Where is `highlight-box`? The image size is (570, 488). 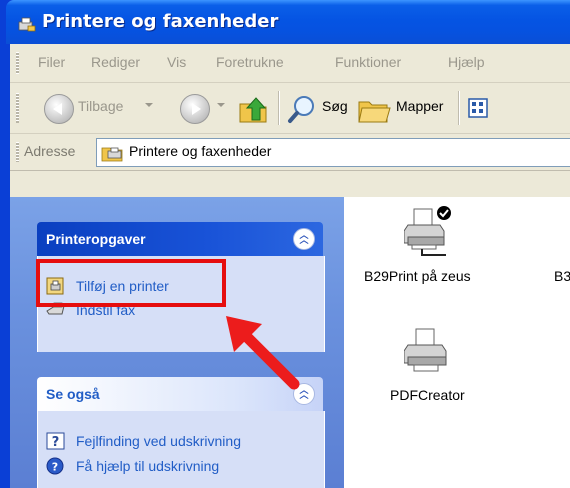 highlight-box is located at coordinates (131, 283).